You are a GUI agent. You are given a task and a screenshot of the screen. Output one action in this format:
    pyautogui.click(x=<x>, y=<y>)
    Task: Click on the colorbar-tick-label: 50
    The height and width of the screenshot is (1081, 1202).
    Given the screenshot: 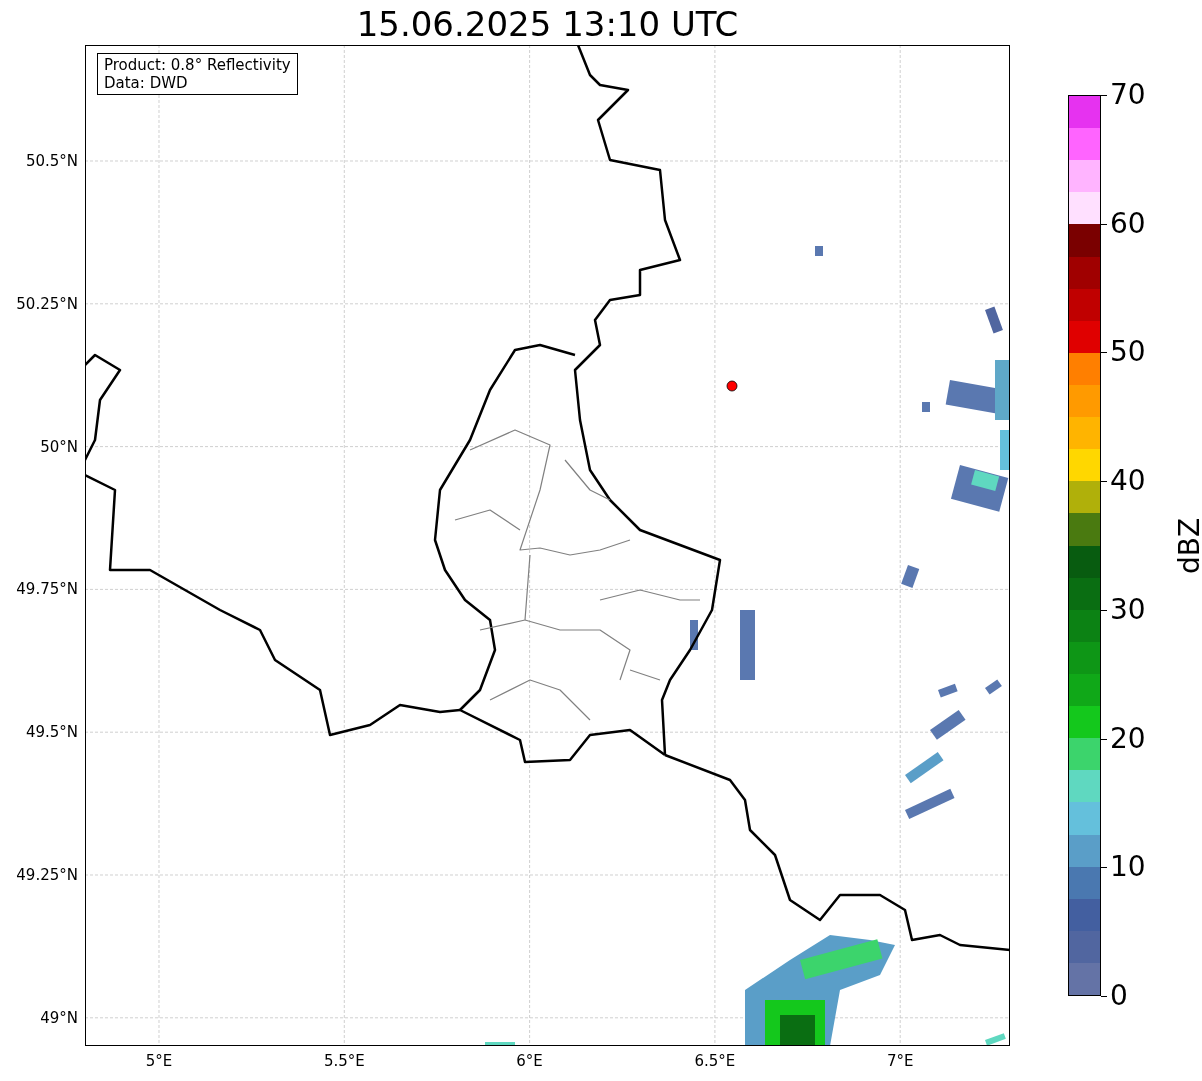 What is the action you would take?
    pyautogui.click(x=1128, y=352)
    